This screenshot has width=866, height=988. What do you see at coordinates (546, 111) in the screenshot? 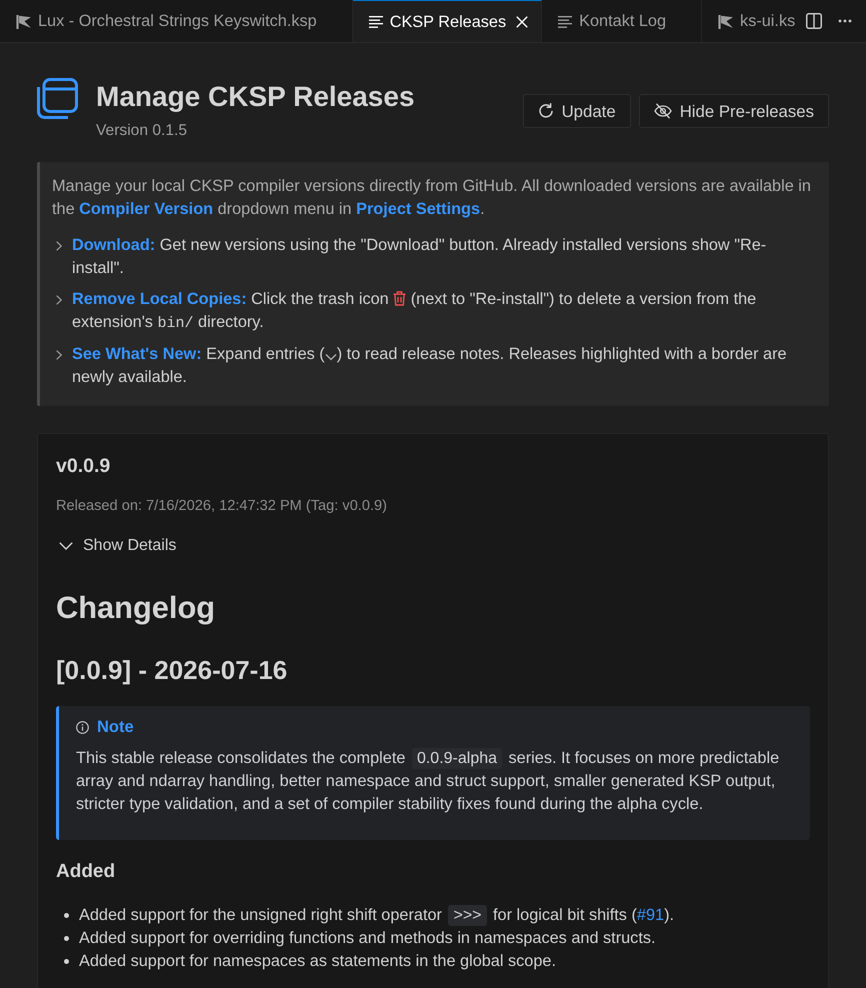
I see `refresh-icon` at bounding box center [546, 111].